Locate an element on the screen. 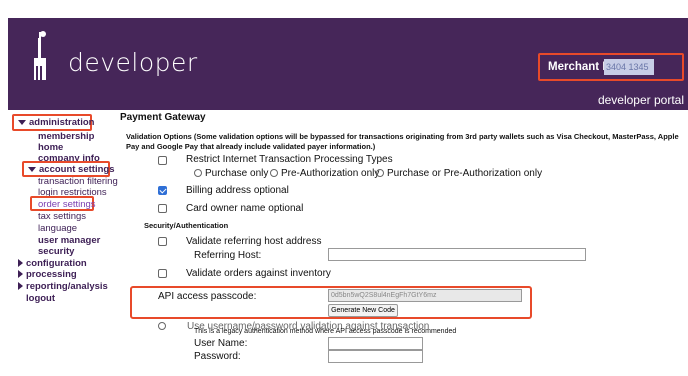  validate-orders-label: Validate orders against inventory is located at coordinates (258, 273).